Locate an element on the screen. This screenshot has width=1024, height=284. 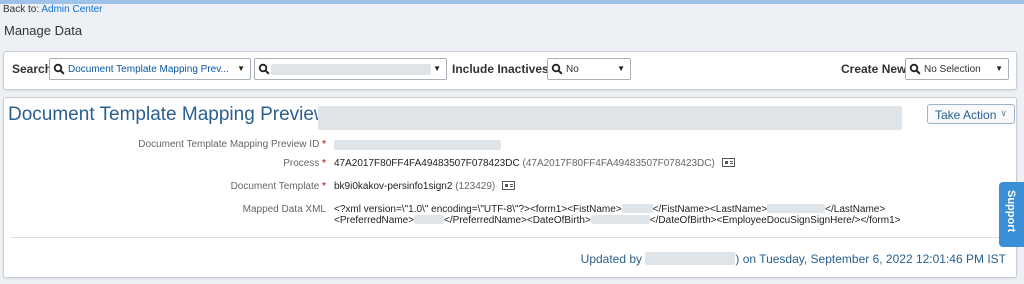
support-tab: Support is located at coordinates (1011, 214).